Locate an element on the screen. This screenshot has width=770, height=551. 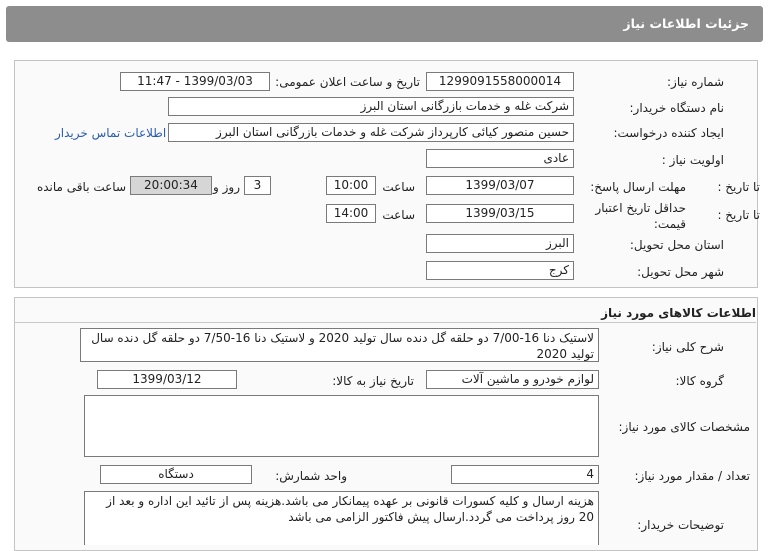
validity-date-field: 1399/03/15 is located at coordinates (500, 213).